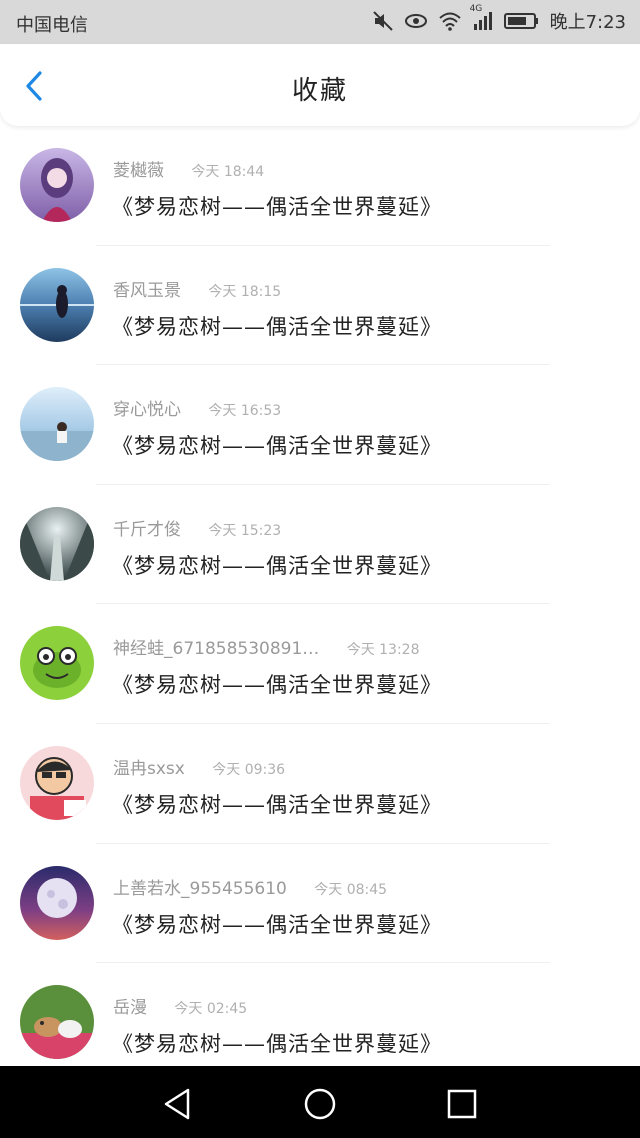 The image size is (640, 1138). What do you see at coordinates (320, 1014) in the screenshot?
I see `list-item: 岳漫 今天 02:45 《梦易恋树——偶活全世界蔓延》` at bounding box center [320, 1014].